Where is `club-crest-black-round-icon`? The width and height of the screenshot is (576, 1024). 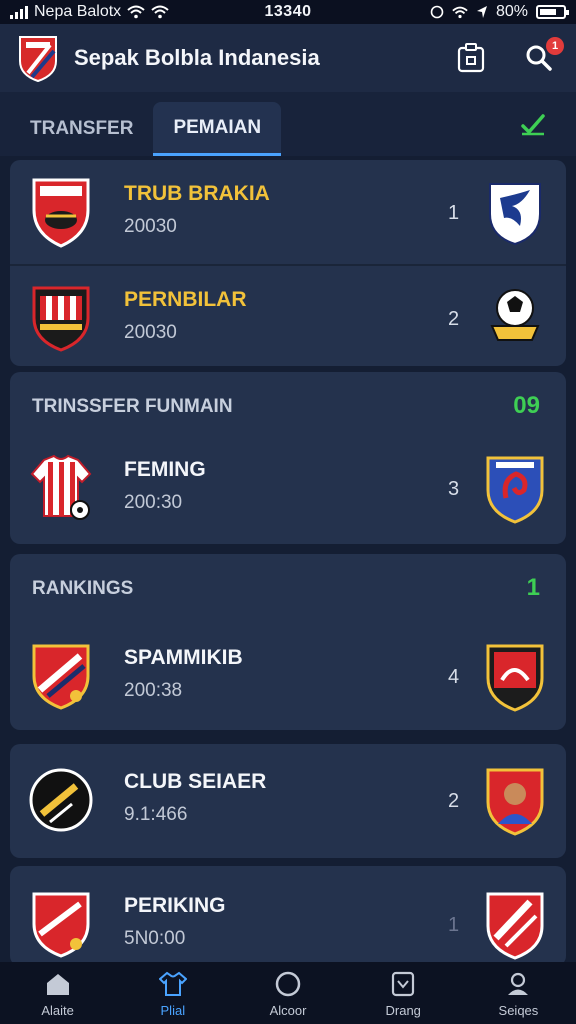 club-crest-black-round-icon is located at coordinates (61, 800).